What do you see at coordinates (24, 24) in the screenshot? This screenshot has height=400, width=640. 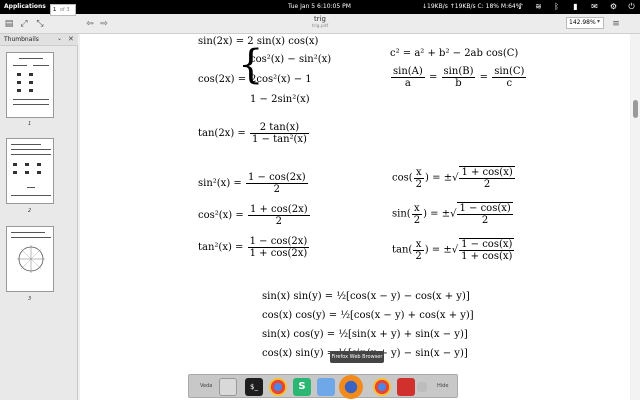 I see `expand-icon: ⤢` at bounding box center [24, 24].